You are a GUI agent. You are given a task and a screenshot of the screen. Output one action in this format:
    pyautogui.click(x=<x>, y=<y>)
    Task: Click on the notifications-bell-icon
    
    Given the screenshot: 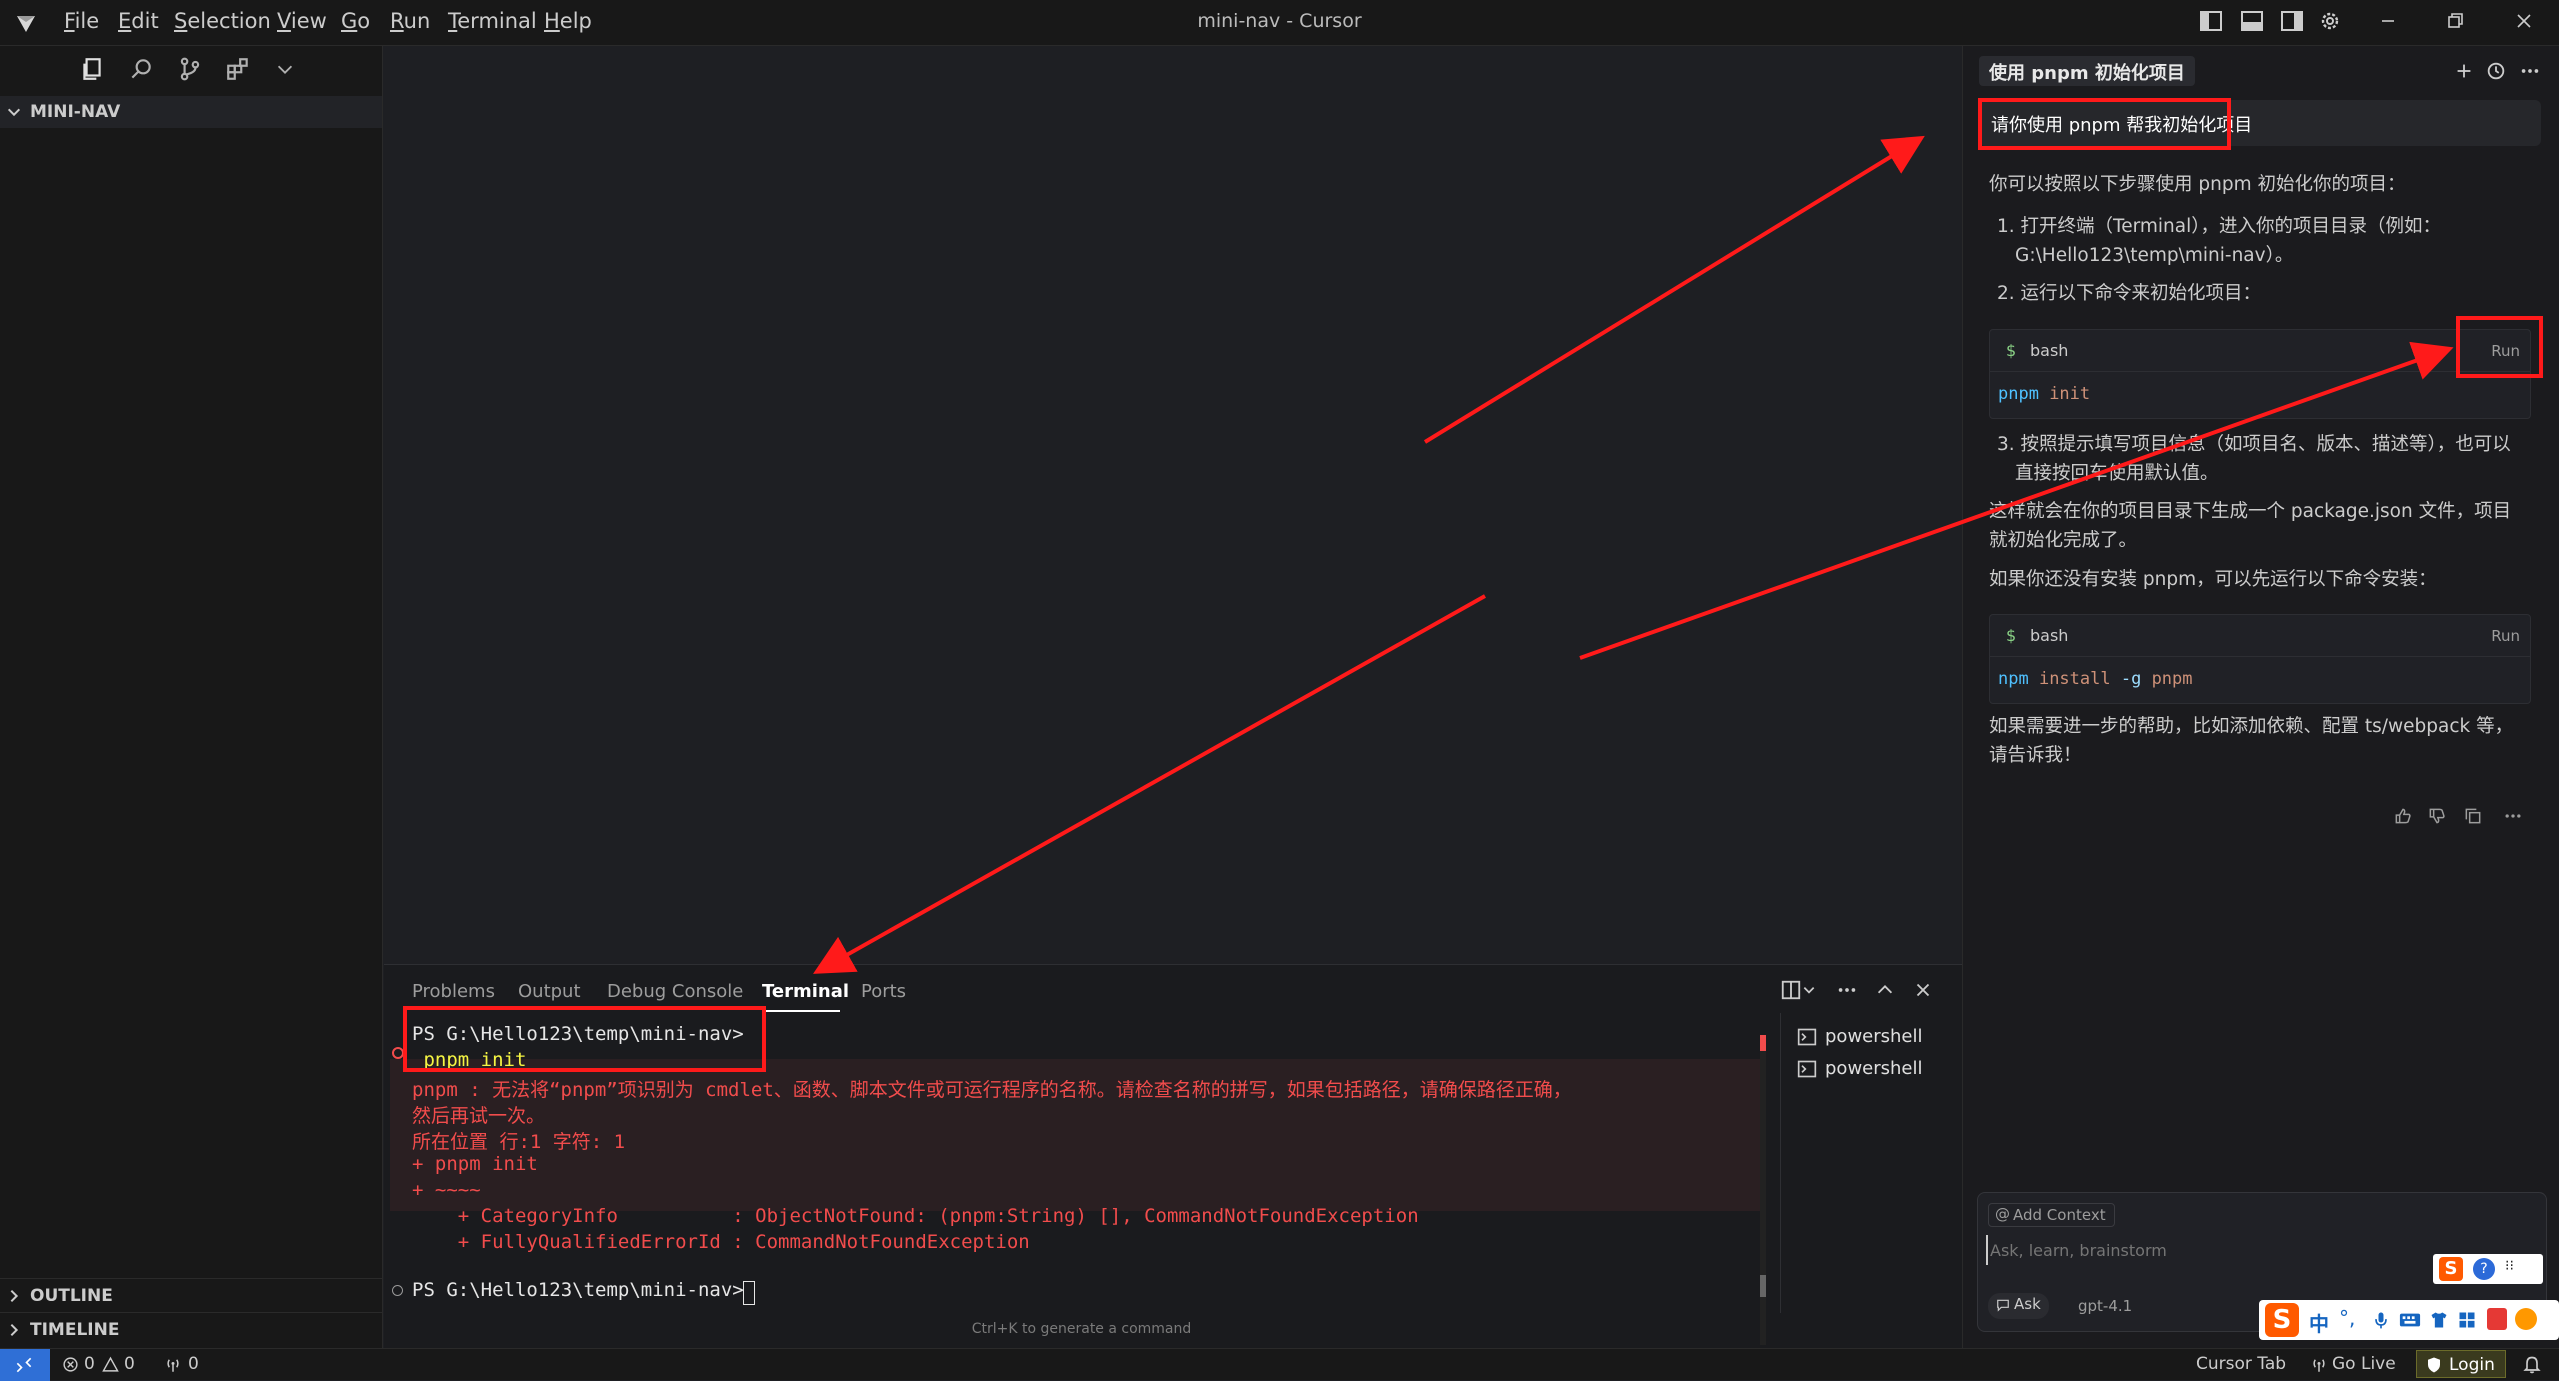 What is the action you would take?
    pyautogui.click(x=2532, y=1365)
    